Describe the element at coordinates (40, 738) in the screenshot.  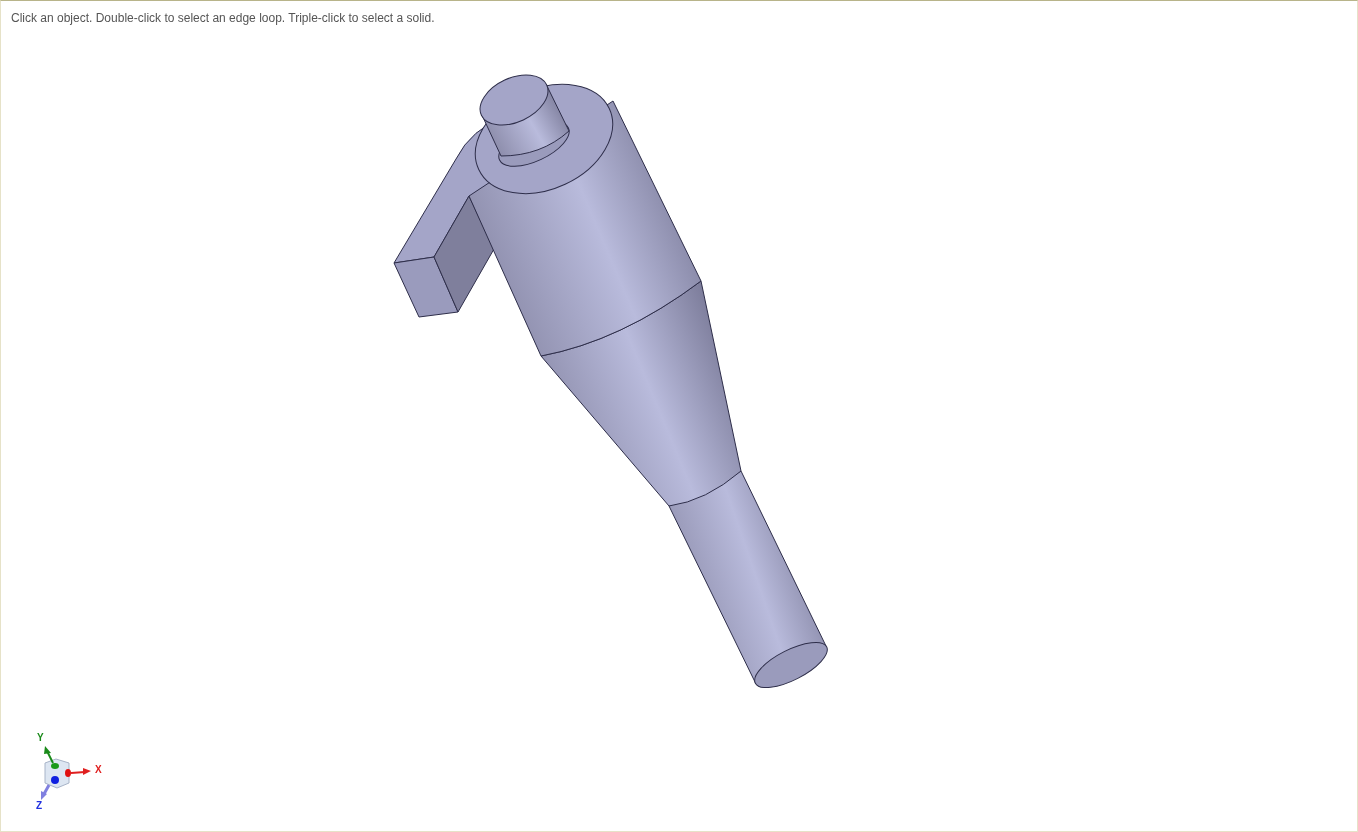
I see `axis-label: Y` at that location.